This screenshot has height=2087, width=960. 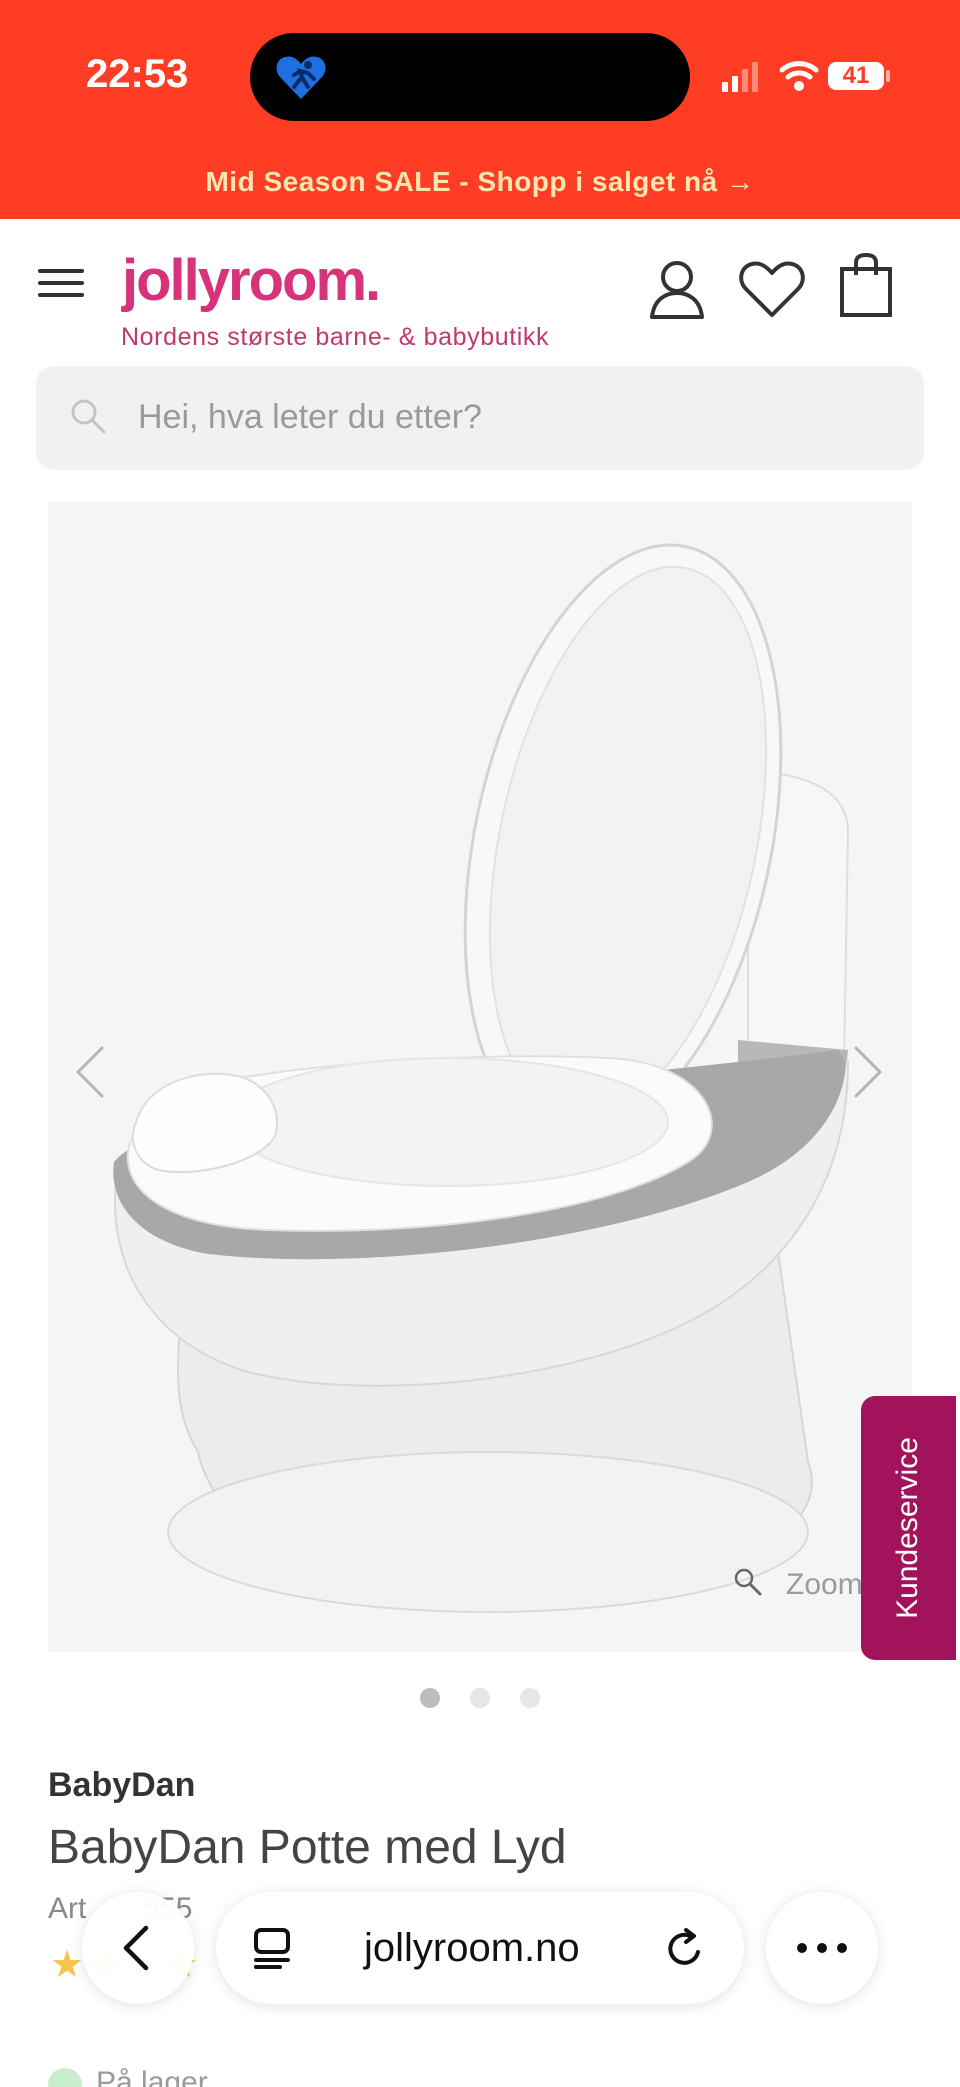 What do you see at coordinates (310, 417) in the screenshot?
I see `search-input: Hei, hva leter du etter?` at bounding box center [310, 417].